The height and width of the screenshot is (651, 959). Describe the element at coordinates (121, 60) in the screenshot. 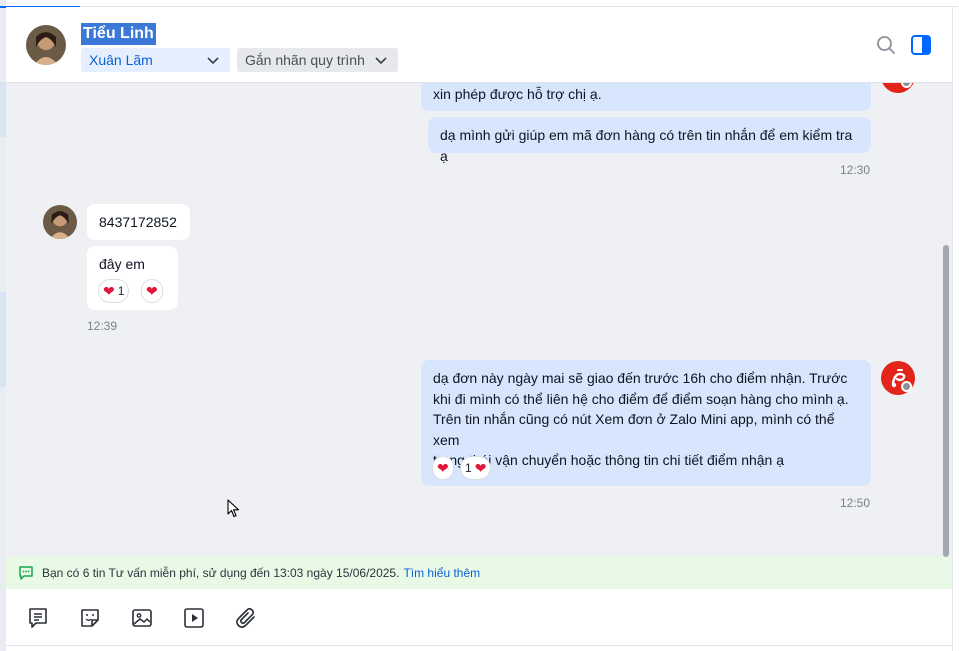

I see `assignee-label: Xuân Lãm` at that location.